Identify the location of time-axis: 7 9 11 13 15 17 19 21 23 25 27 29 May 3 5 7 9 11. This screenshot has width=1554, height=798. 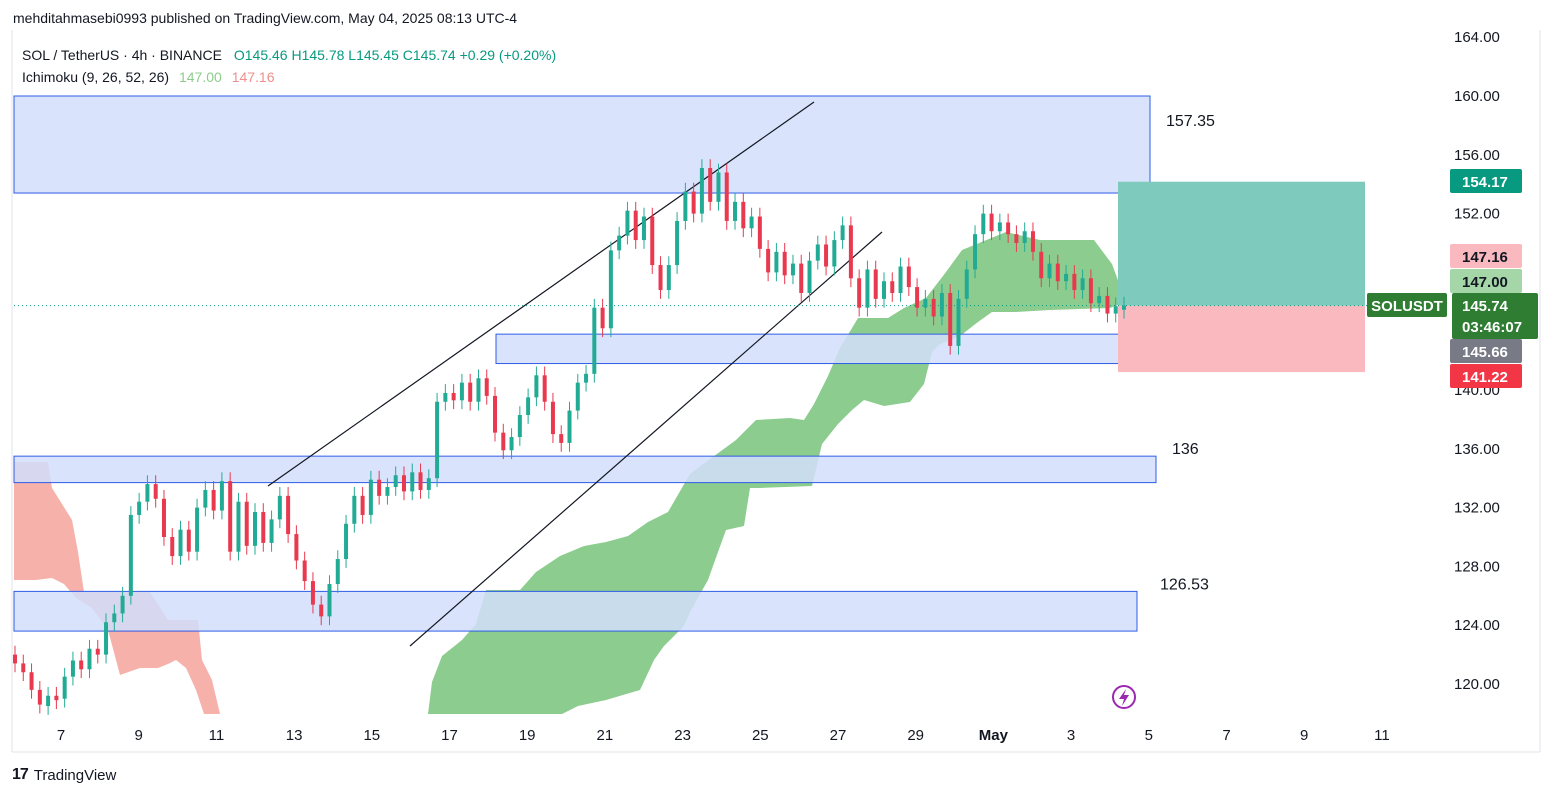
(723, 735).